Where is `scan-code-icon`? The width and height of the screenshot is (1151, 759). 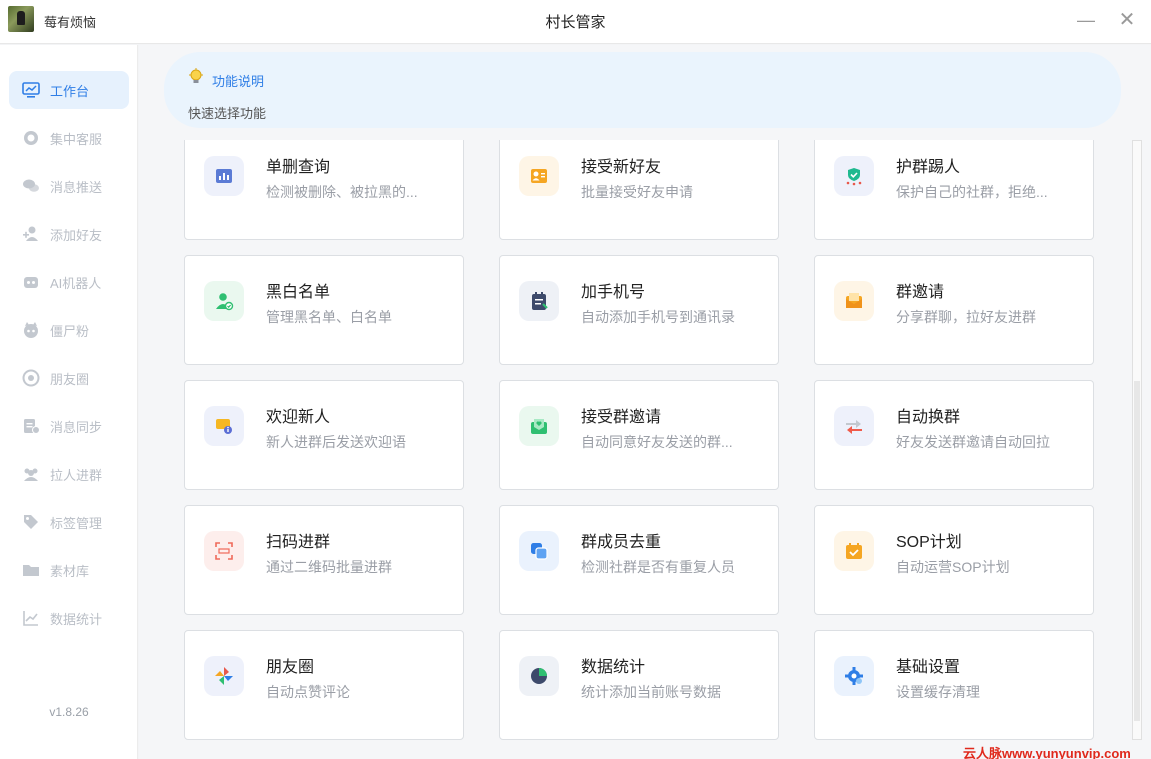 scan-code-icon is located at coordinates (224, 551).